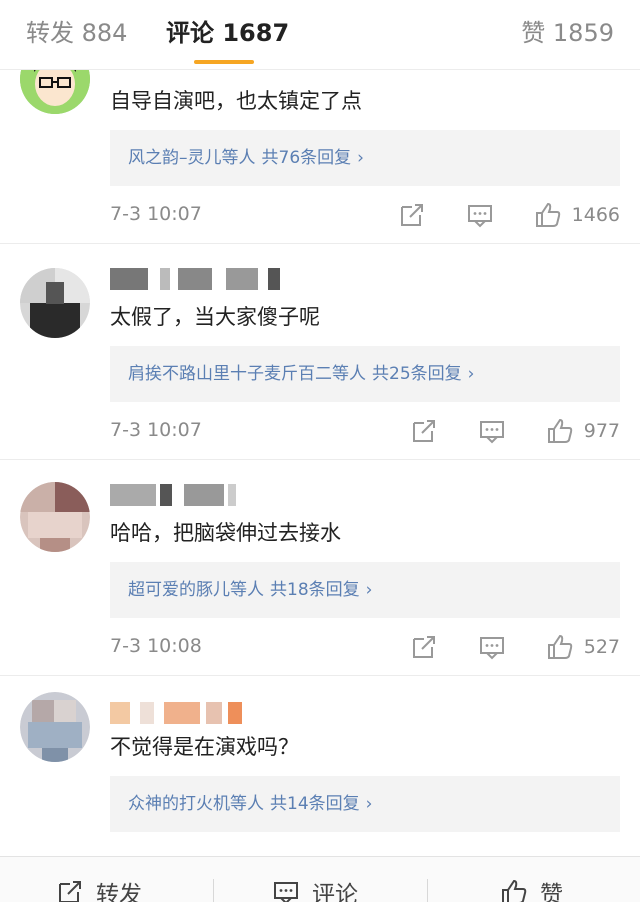 The image size is (640, 902). Describe the element at coordinates (247, 374) in the screenshot. I see `reply-users: 肩挨不路山里十子麦斤百二等人` at that location.